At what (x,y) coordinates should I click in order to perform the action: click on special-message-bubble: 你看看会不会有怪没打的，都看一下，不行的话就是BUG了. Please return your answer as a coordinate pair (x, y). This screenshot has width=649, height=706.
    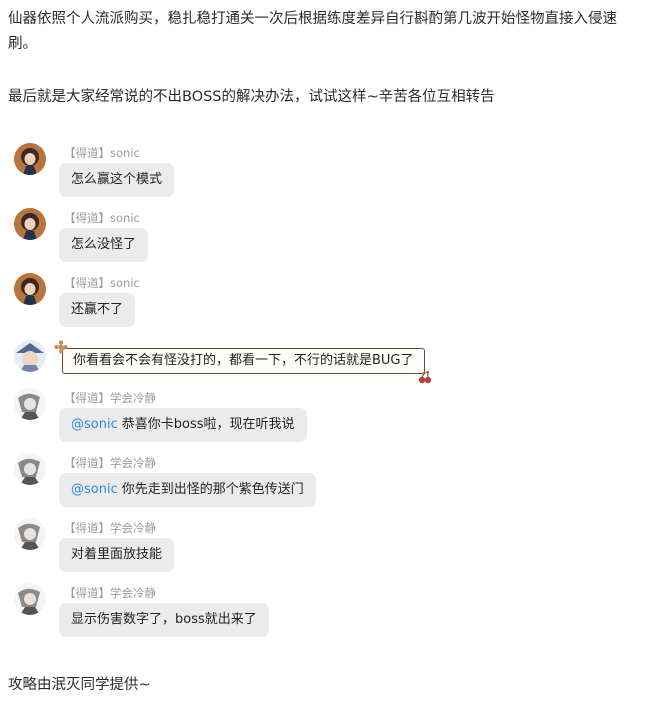
    Looking at the image, I should click on (242, 362).